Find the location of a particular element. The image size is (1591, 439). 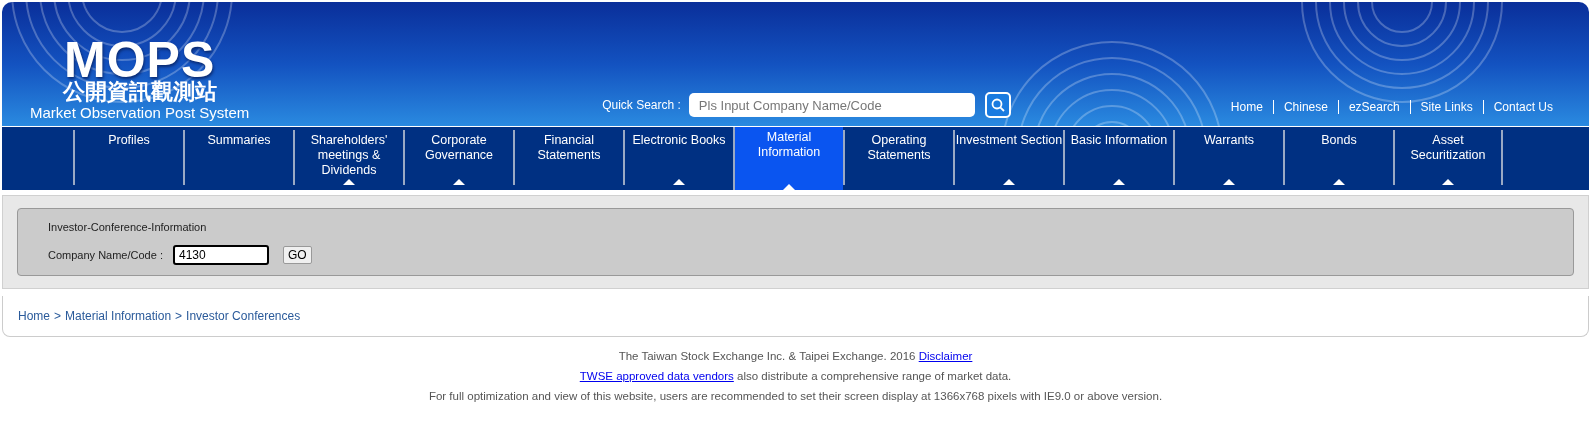

logo-chinese-name: 公開資訊觀測站 is located at coordinates (139, 92).